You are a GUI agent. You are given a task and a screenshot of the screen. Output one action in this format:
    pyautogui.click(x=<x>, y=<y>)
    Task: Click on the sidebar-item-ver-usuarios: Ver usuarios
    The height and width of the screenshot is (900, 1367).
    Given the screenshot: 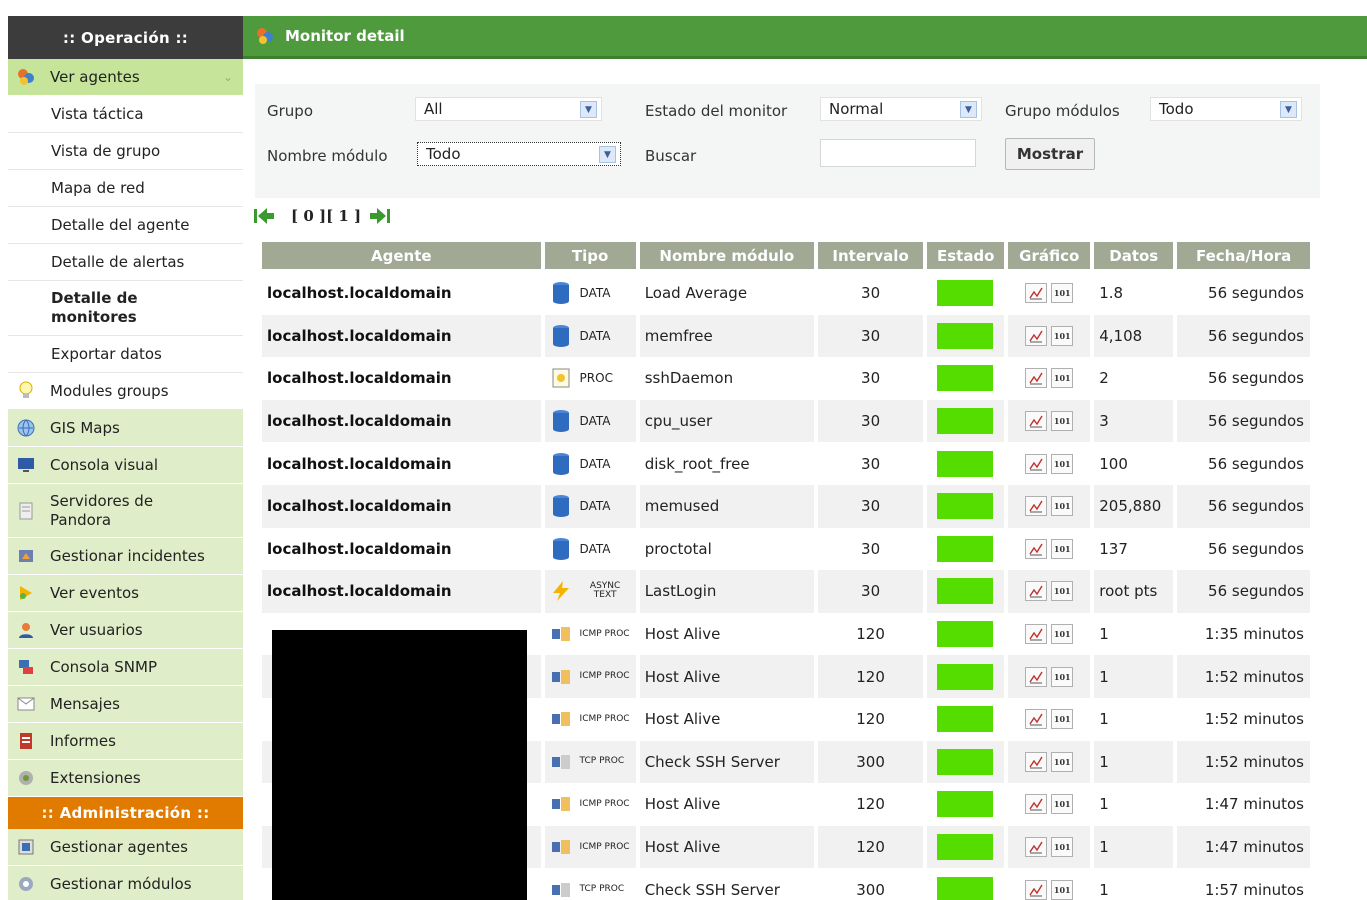 What is the action you would take?
    pyautogui.click(x=125, y=630)
    